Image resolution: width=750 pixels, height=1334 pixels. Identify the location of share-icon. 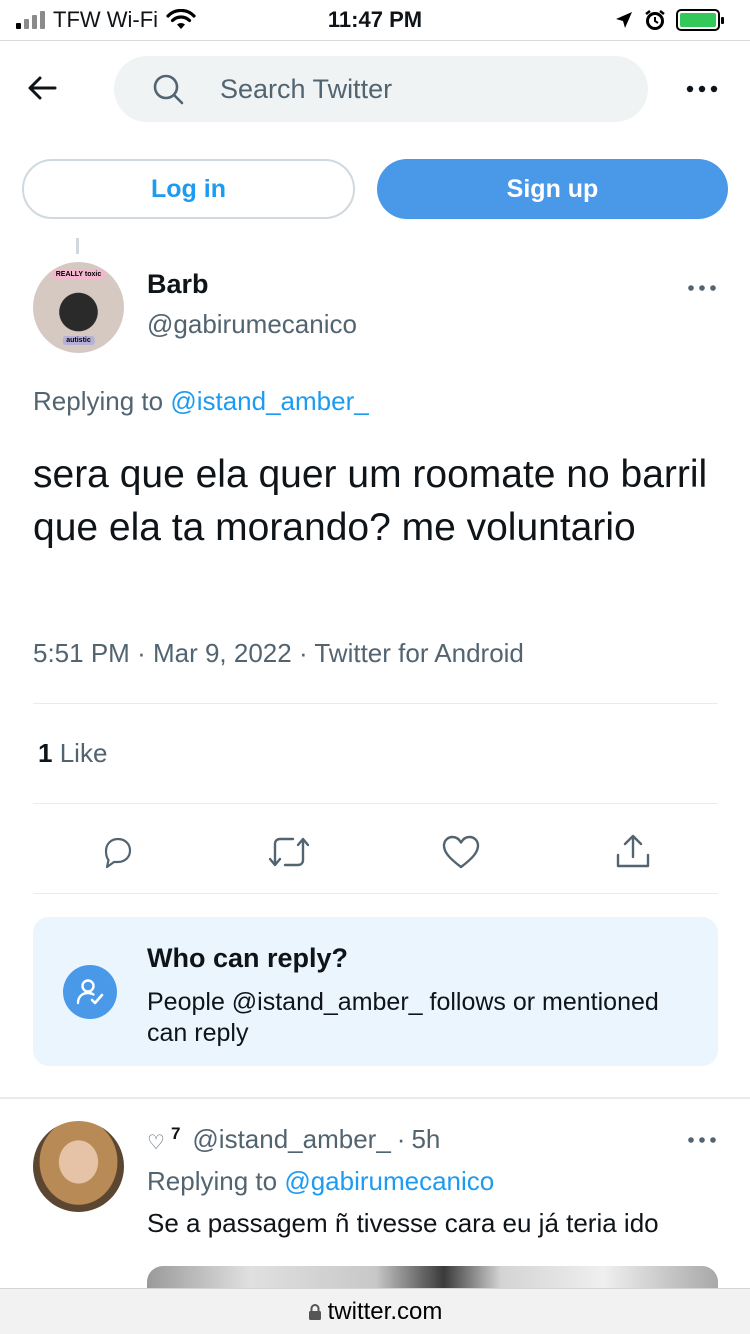
(633, 851).